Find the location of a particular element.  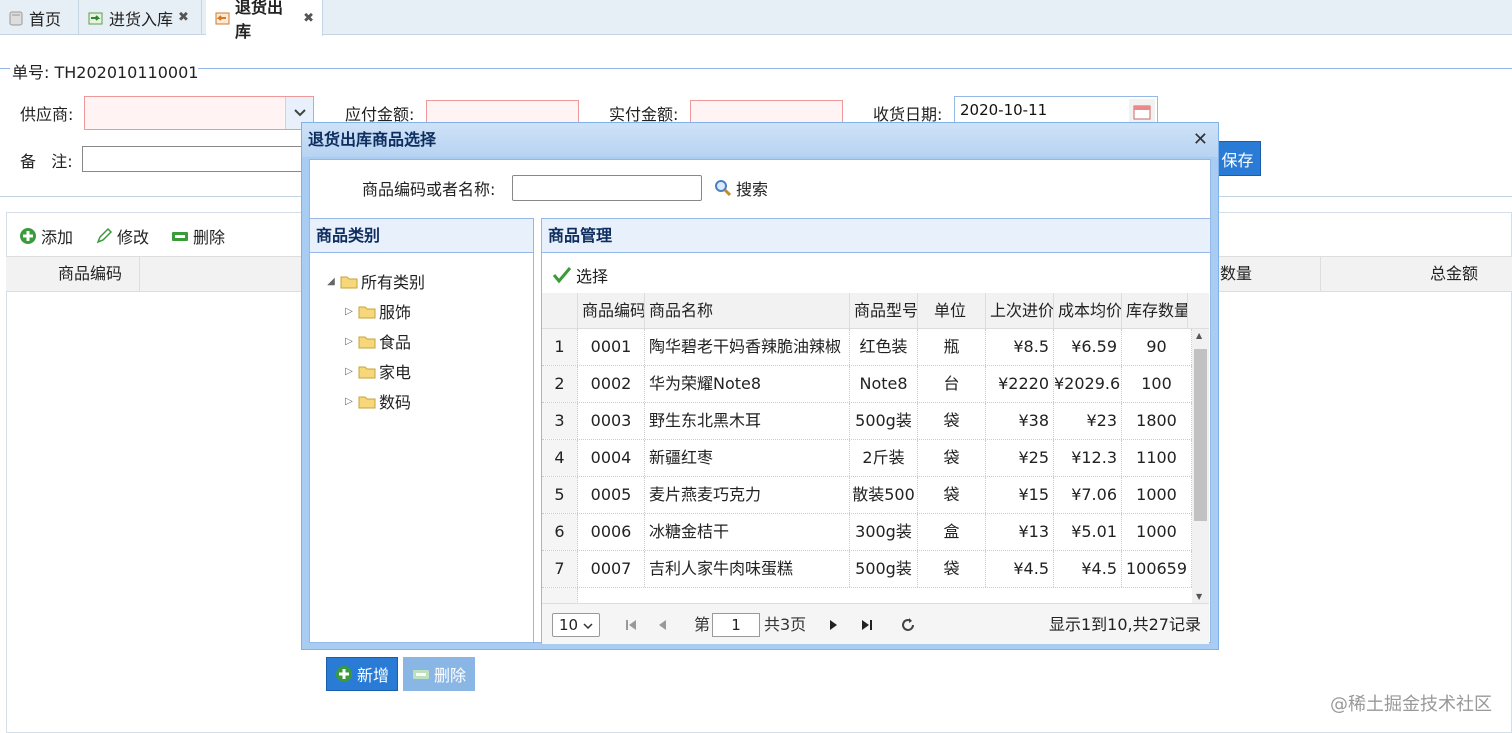

cell-code: 0002 is located at coordinates (611, 384).